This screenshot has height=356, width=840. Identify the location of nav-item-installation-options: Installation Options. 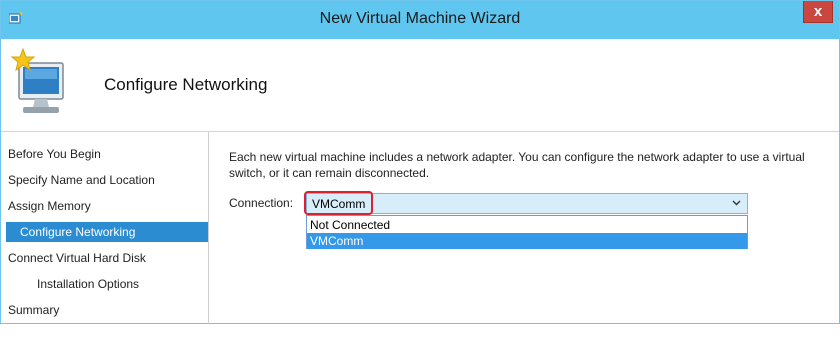
(88, 284).